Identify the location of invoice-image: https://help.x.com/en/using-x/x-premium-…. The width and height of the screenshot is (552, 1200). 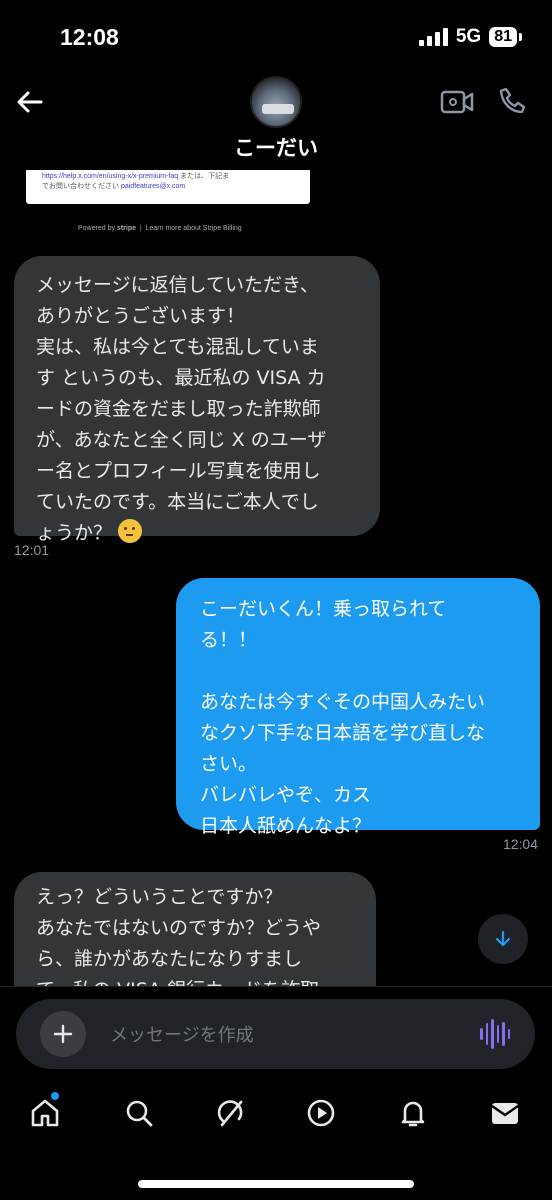
(168, 187).